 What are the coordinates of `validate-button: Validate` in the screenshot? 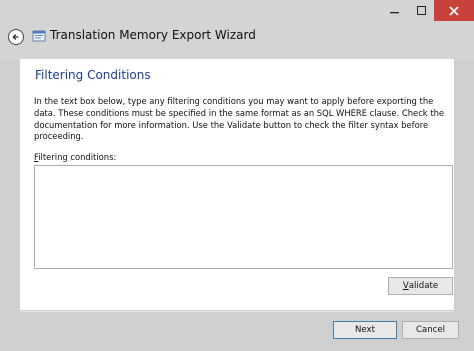 It's located at (420, 286).